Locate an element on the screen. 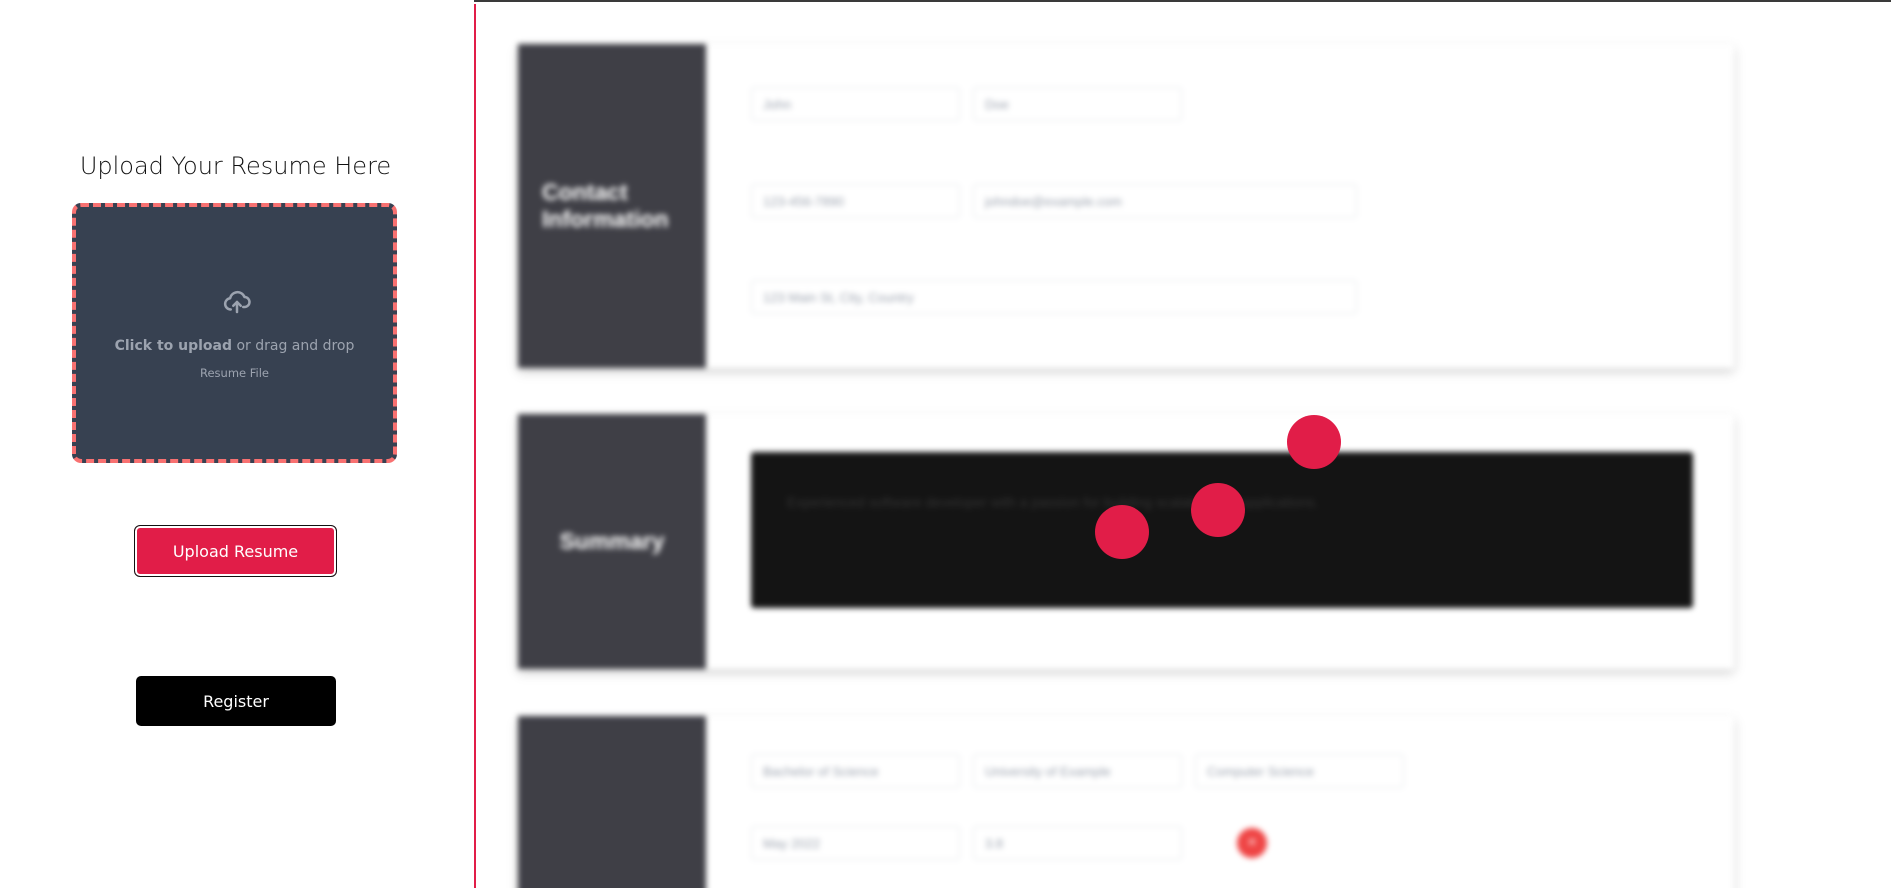 The image size is (1891, 888). file-type-hint: Resume File is located at coordinates (234, 373).